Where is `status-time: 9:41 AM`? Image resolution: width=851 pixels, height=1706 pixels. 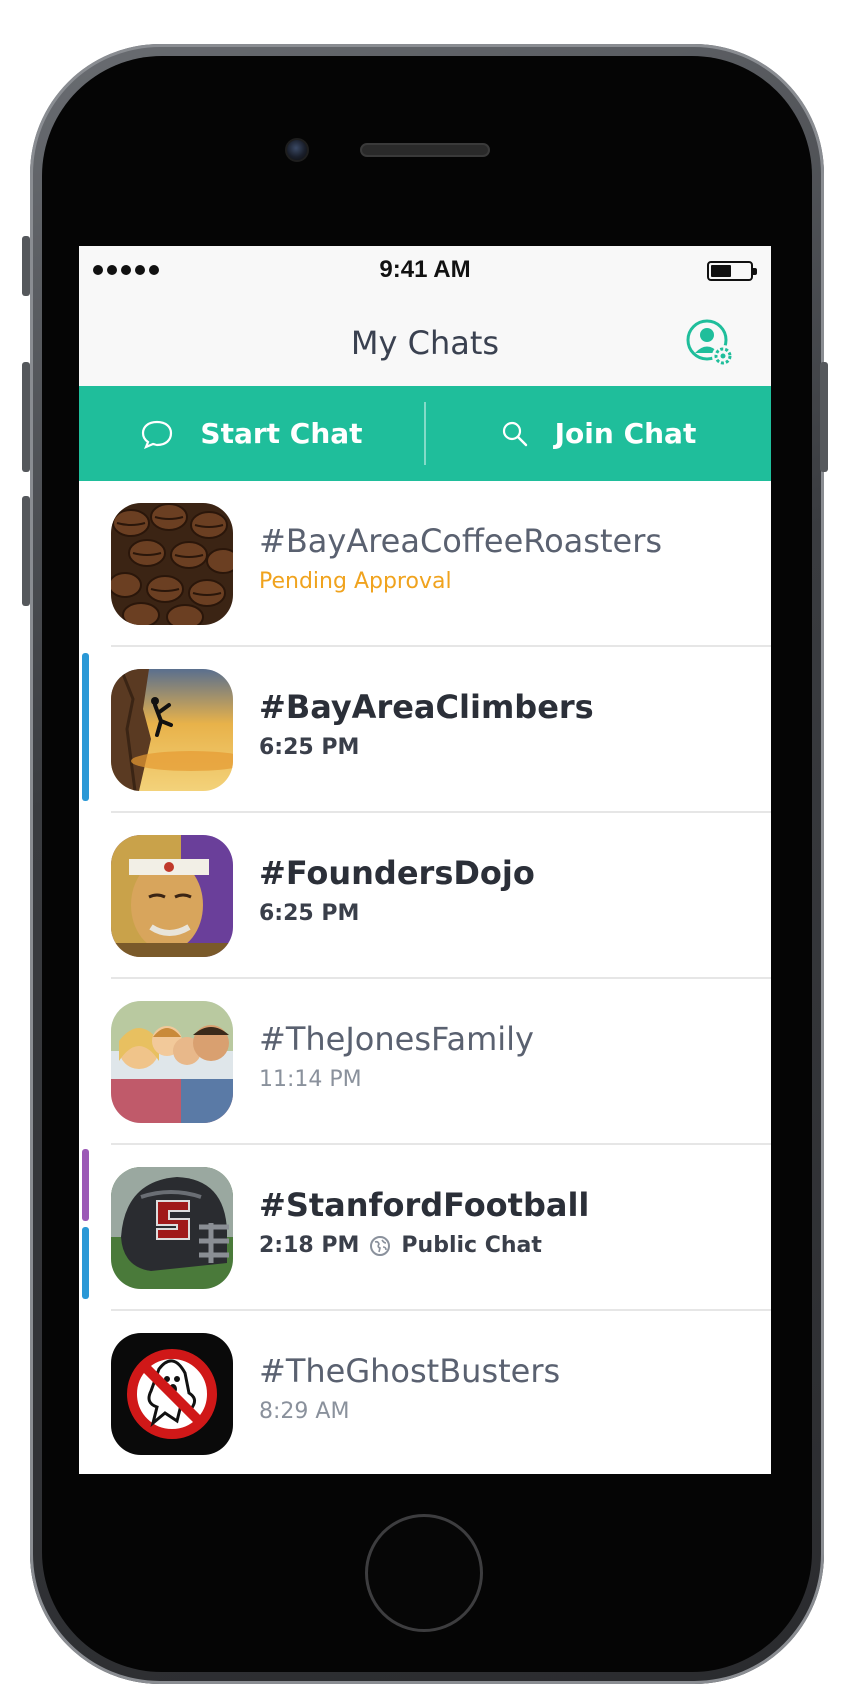 status-time: 9:41 AM is located at coordinates (425, 269).